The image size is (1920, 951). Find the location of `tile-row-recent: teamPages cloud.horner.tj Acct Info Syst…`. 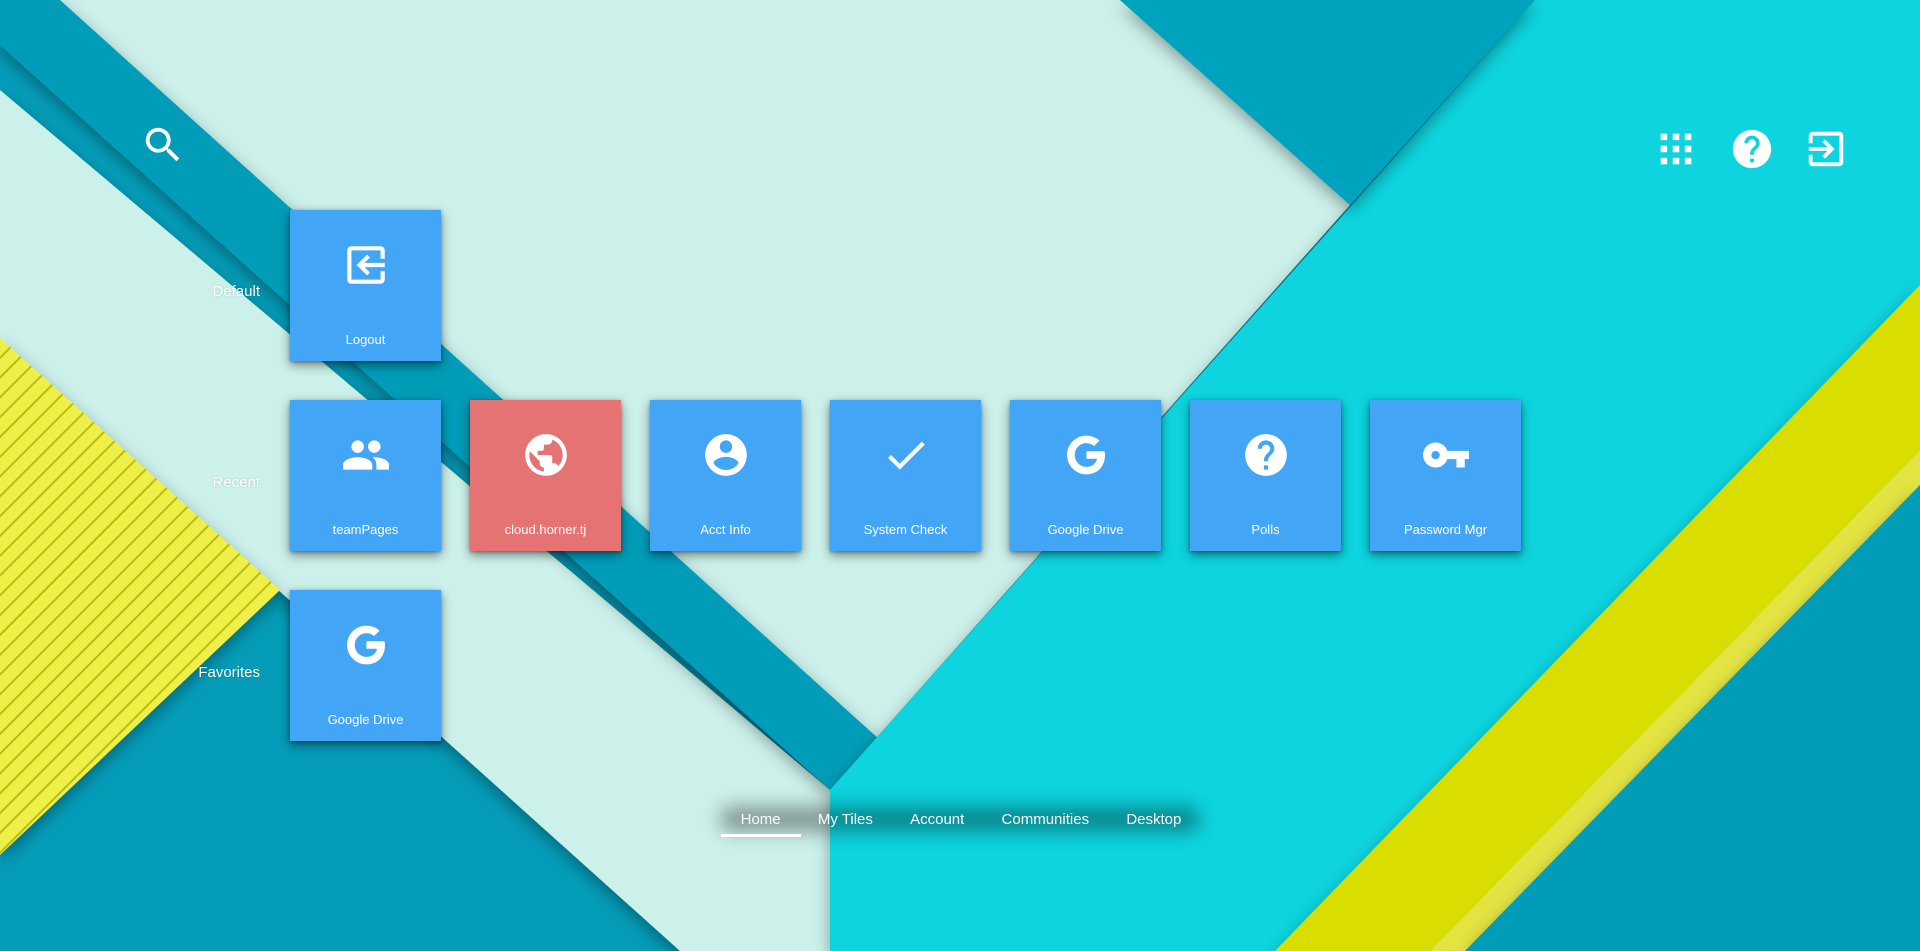

tile-row-recent: teamPages cloud.horner.tj Acct Info Syst… is located at coordinates (905, 475).